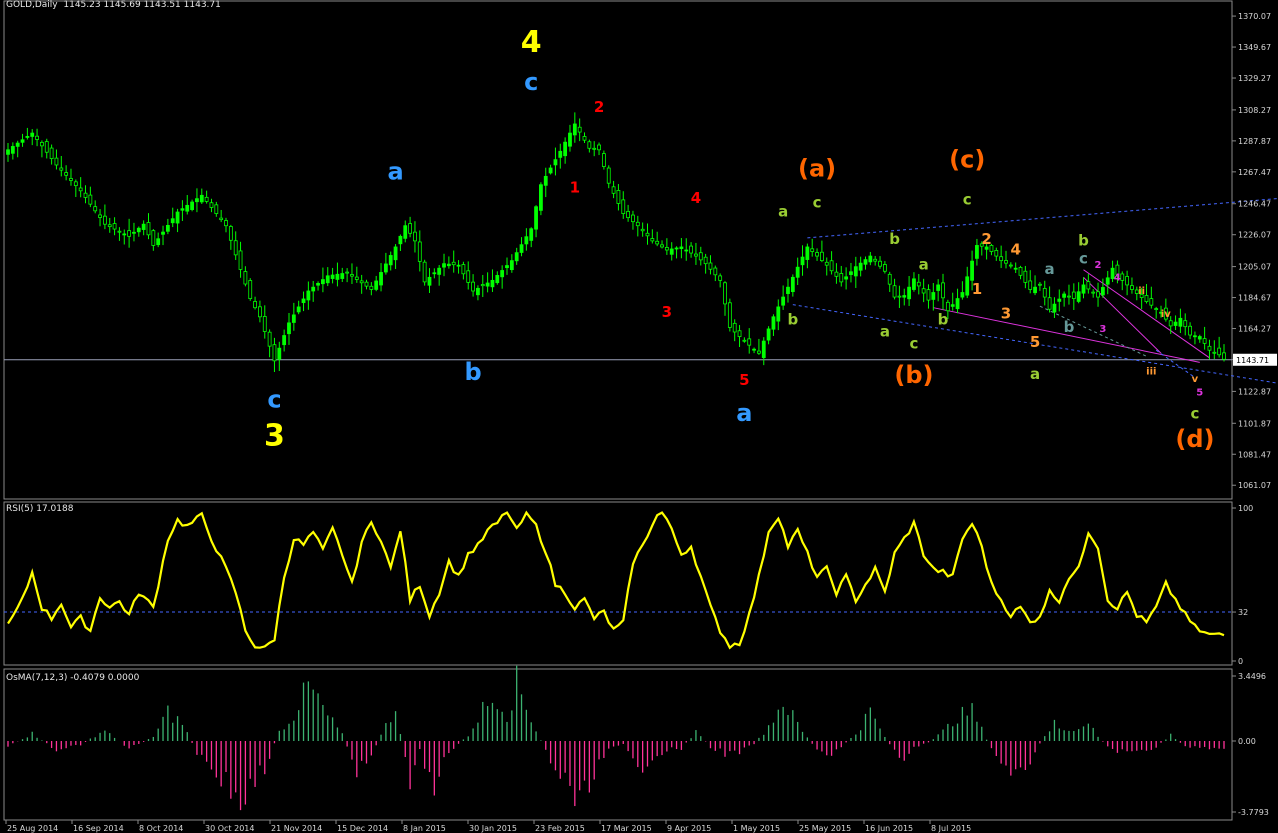 The width and height of the screenshot is (1278, 833). What do you see at coordinates (202, 5) in the screenshot?
I see `ohlc-close: 1143.71` at bounding box center [202, 5].